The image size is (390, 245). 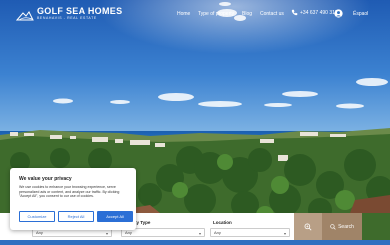 What do you see at coordinates (319, 12) in the screenshot?
I see `phone-number: +34 637 490 312` at bounding box center [319, 12].